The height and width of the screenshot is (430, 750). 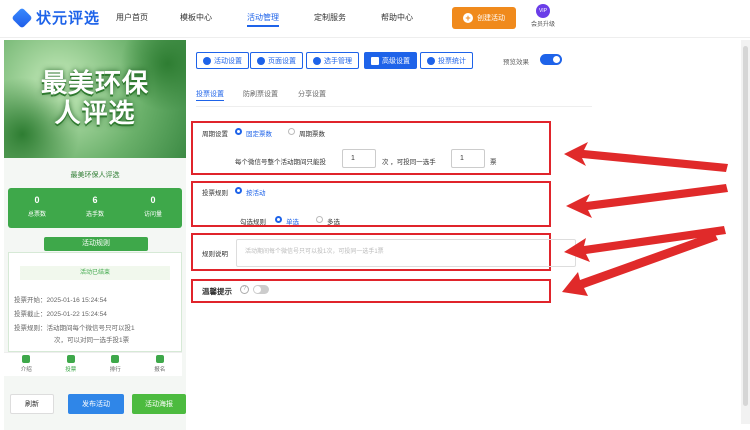 I want to click on help-icon: ?, so click(x=244, y=289).